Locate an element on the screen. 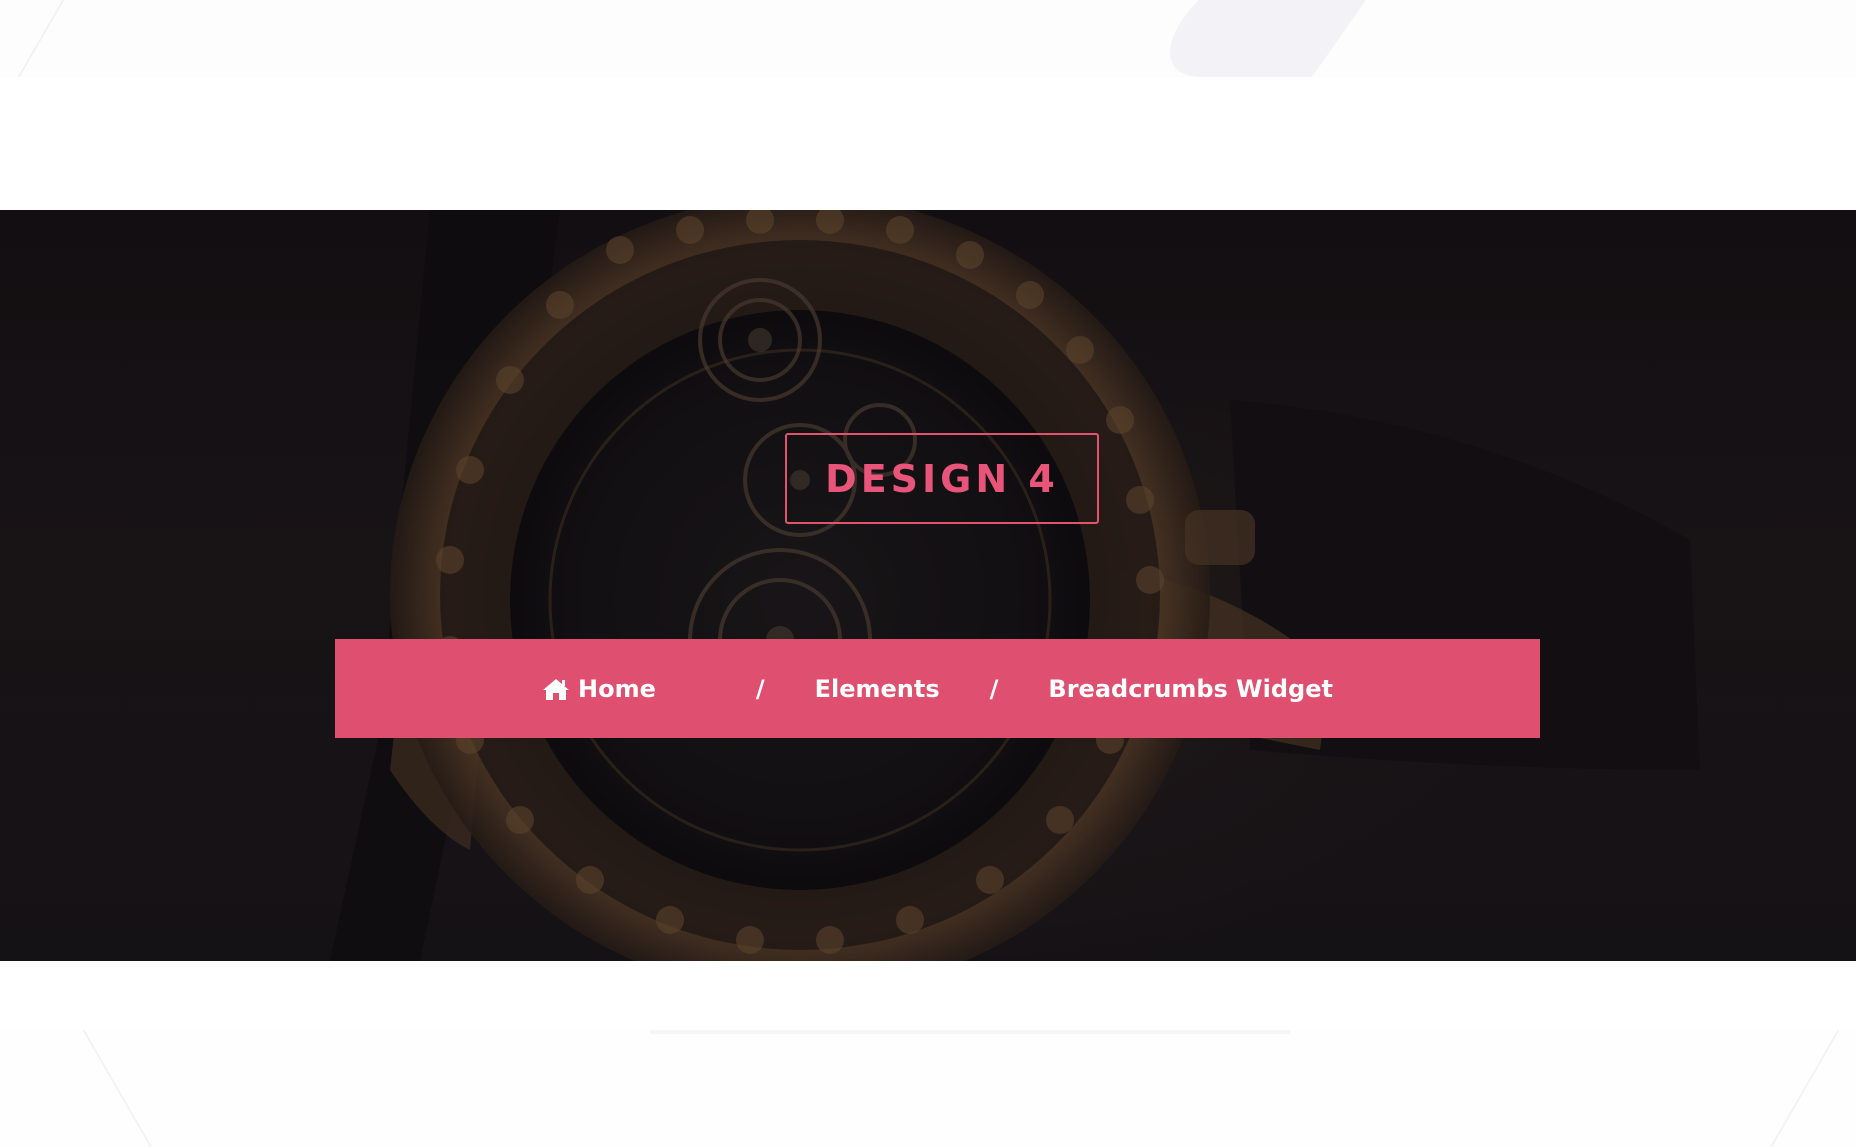 Image resolution: width=1856 pixels, height=1147 pixels. breadcrumb: Home / Elements / Breadcrumbs Widget is located at coordinates (937, 688).